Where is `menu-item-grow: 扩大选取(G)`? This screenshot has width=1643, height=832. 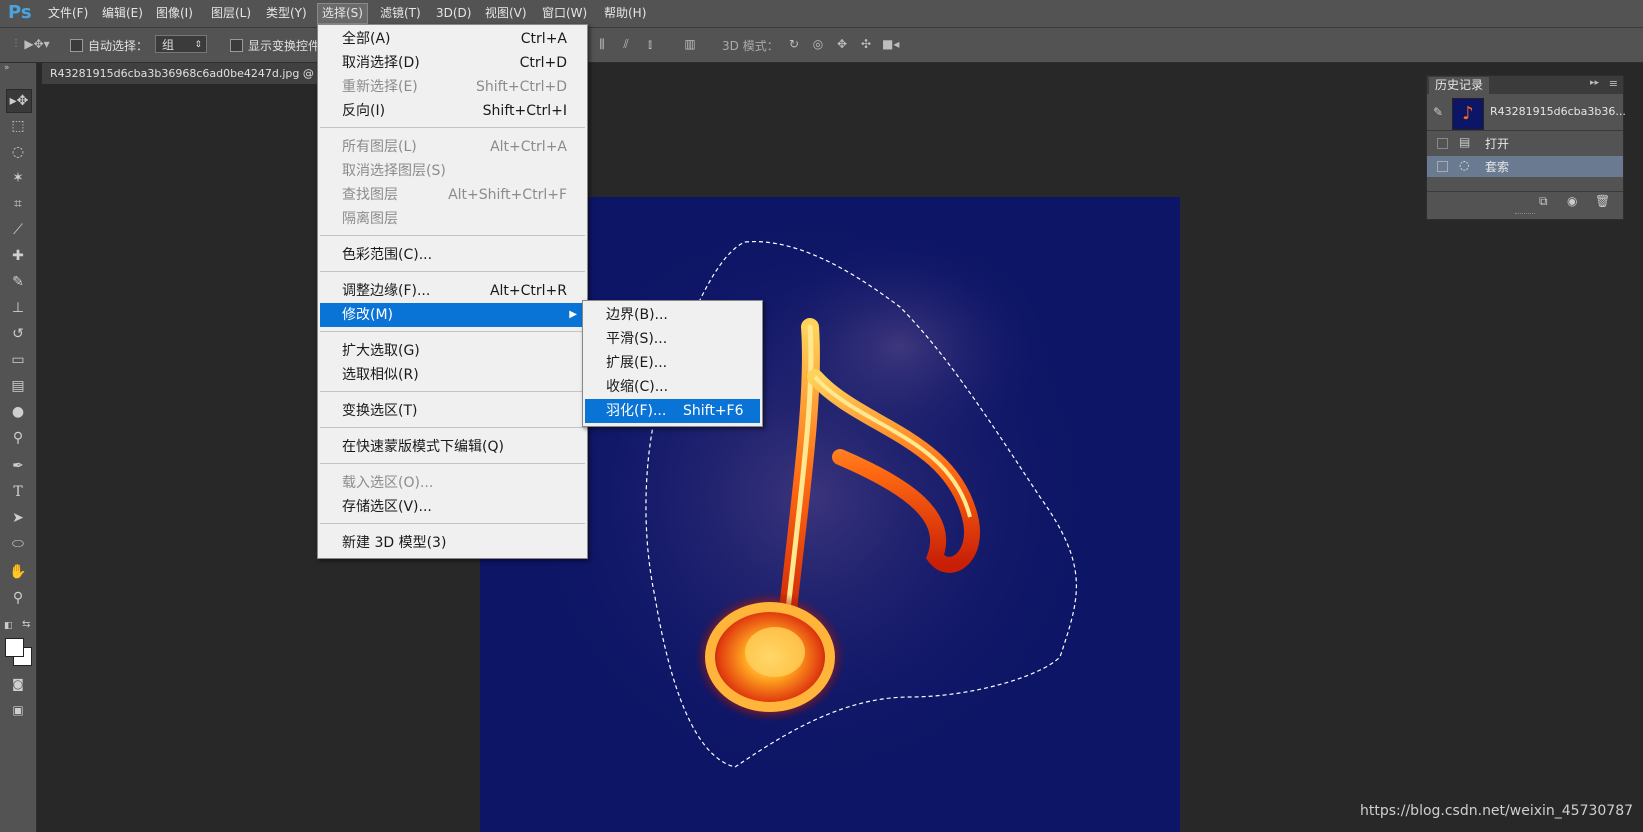
menu-item-grow: 扩大选取(G) is located at coordinates (452, 351).